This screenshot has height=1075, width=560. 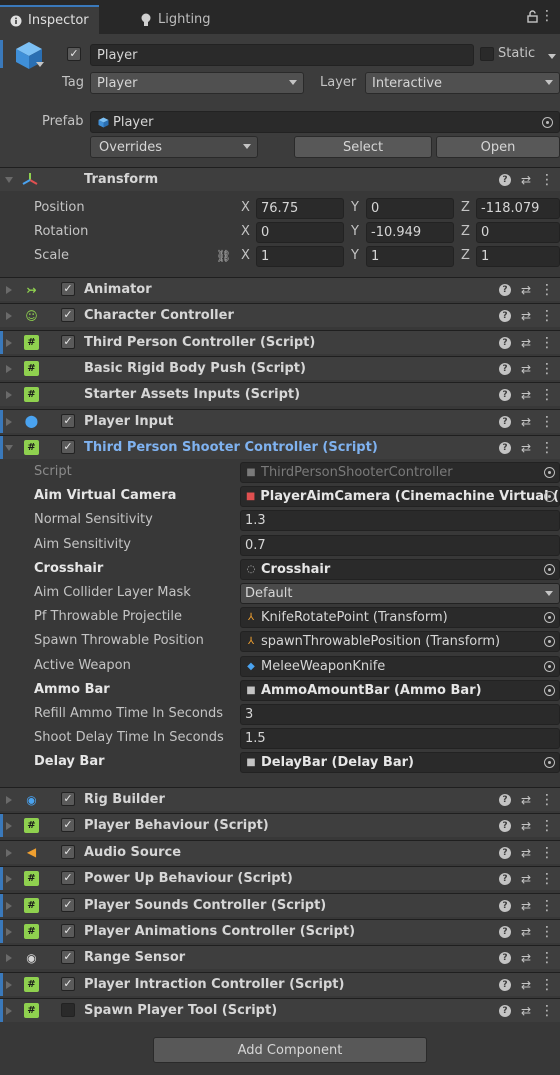 What do you see at coordinates (400, 763) in the screenshot?
I see `property-value-field: ■ DelayBar (Delay Bar)` at bounding box center [400, 763].